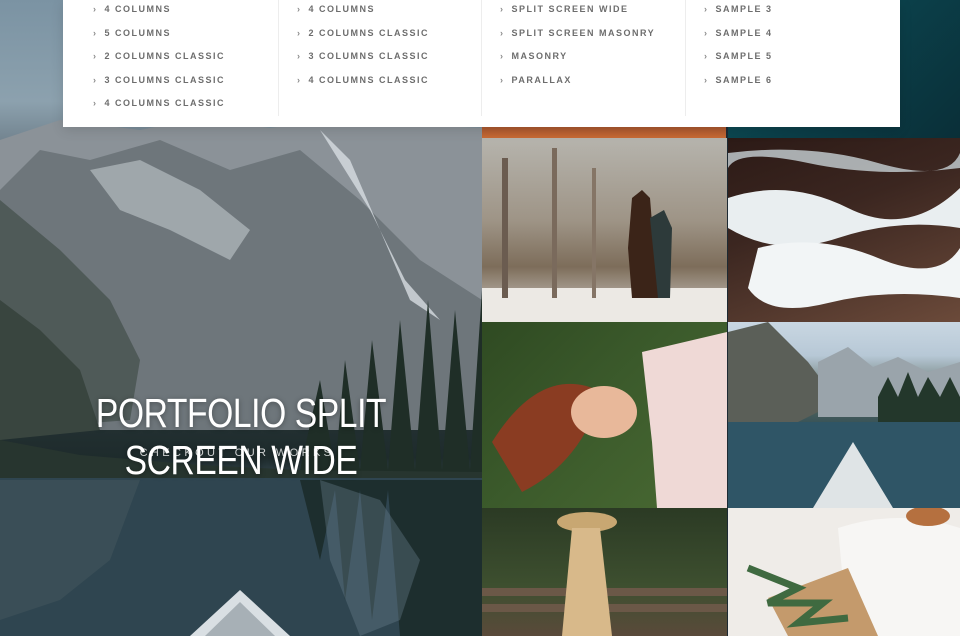 The height and width of the screenshot is (636, 960). What do you see at coordinates (577, 33) in the screenshot?
I see `menu-item: › SPLIT SCREEN MASONRY` at bounding box center [577, 33].